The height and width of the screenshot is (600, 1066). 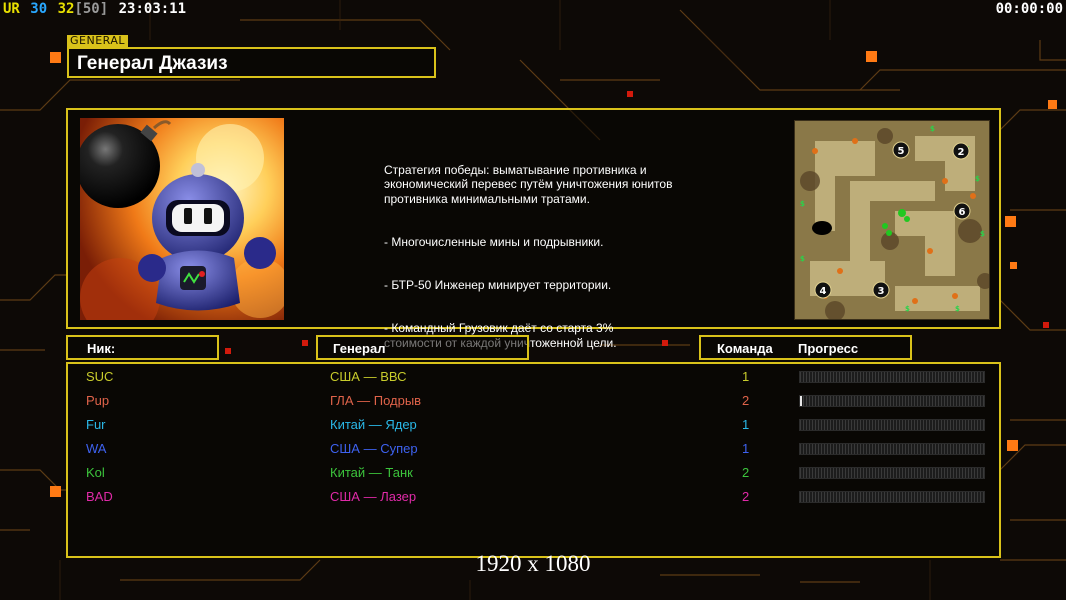 What do you see at coordinates (39, 9) in the screenshot?
I see `status-value-1: 30` at bounding box center [39, 9].